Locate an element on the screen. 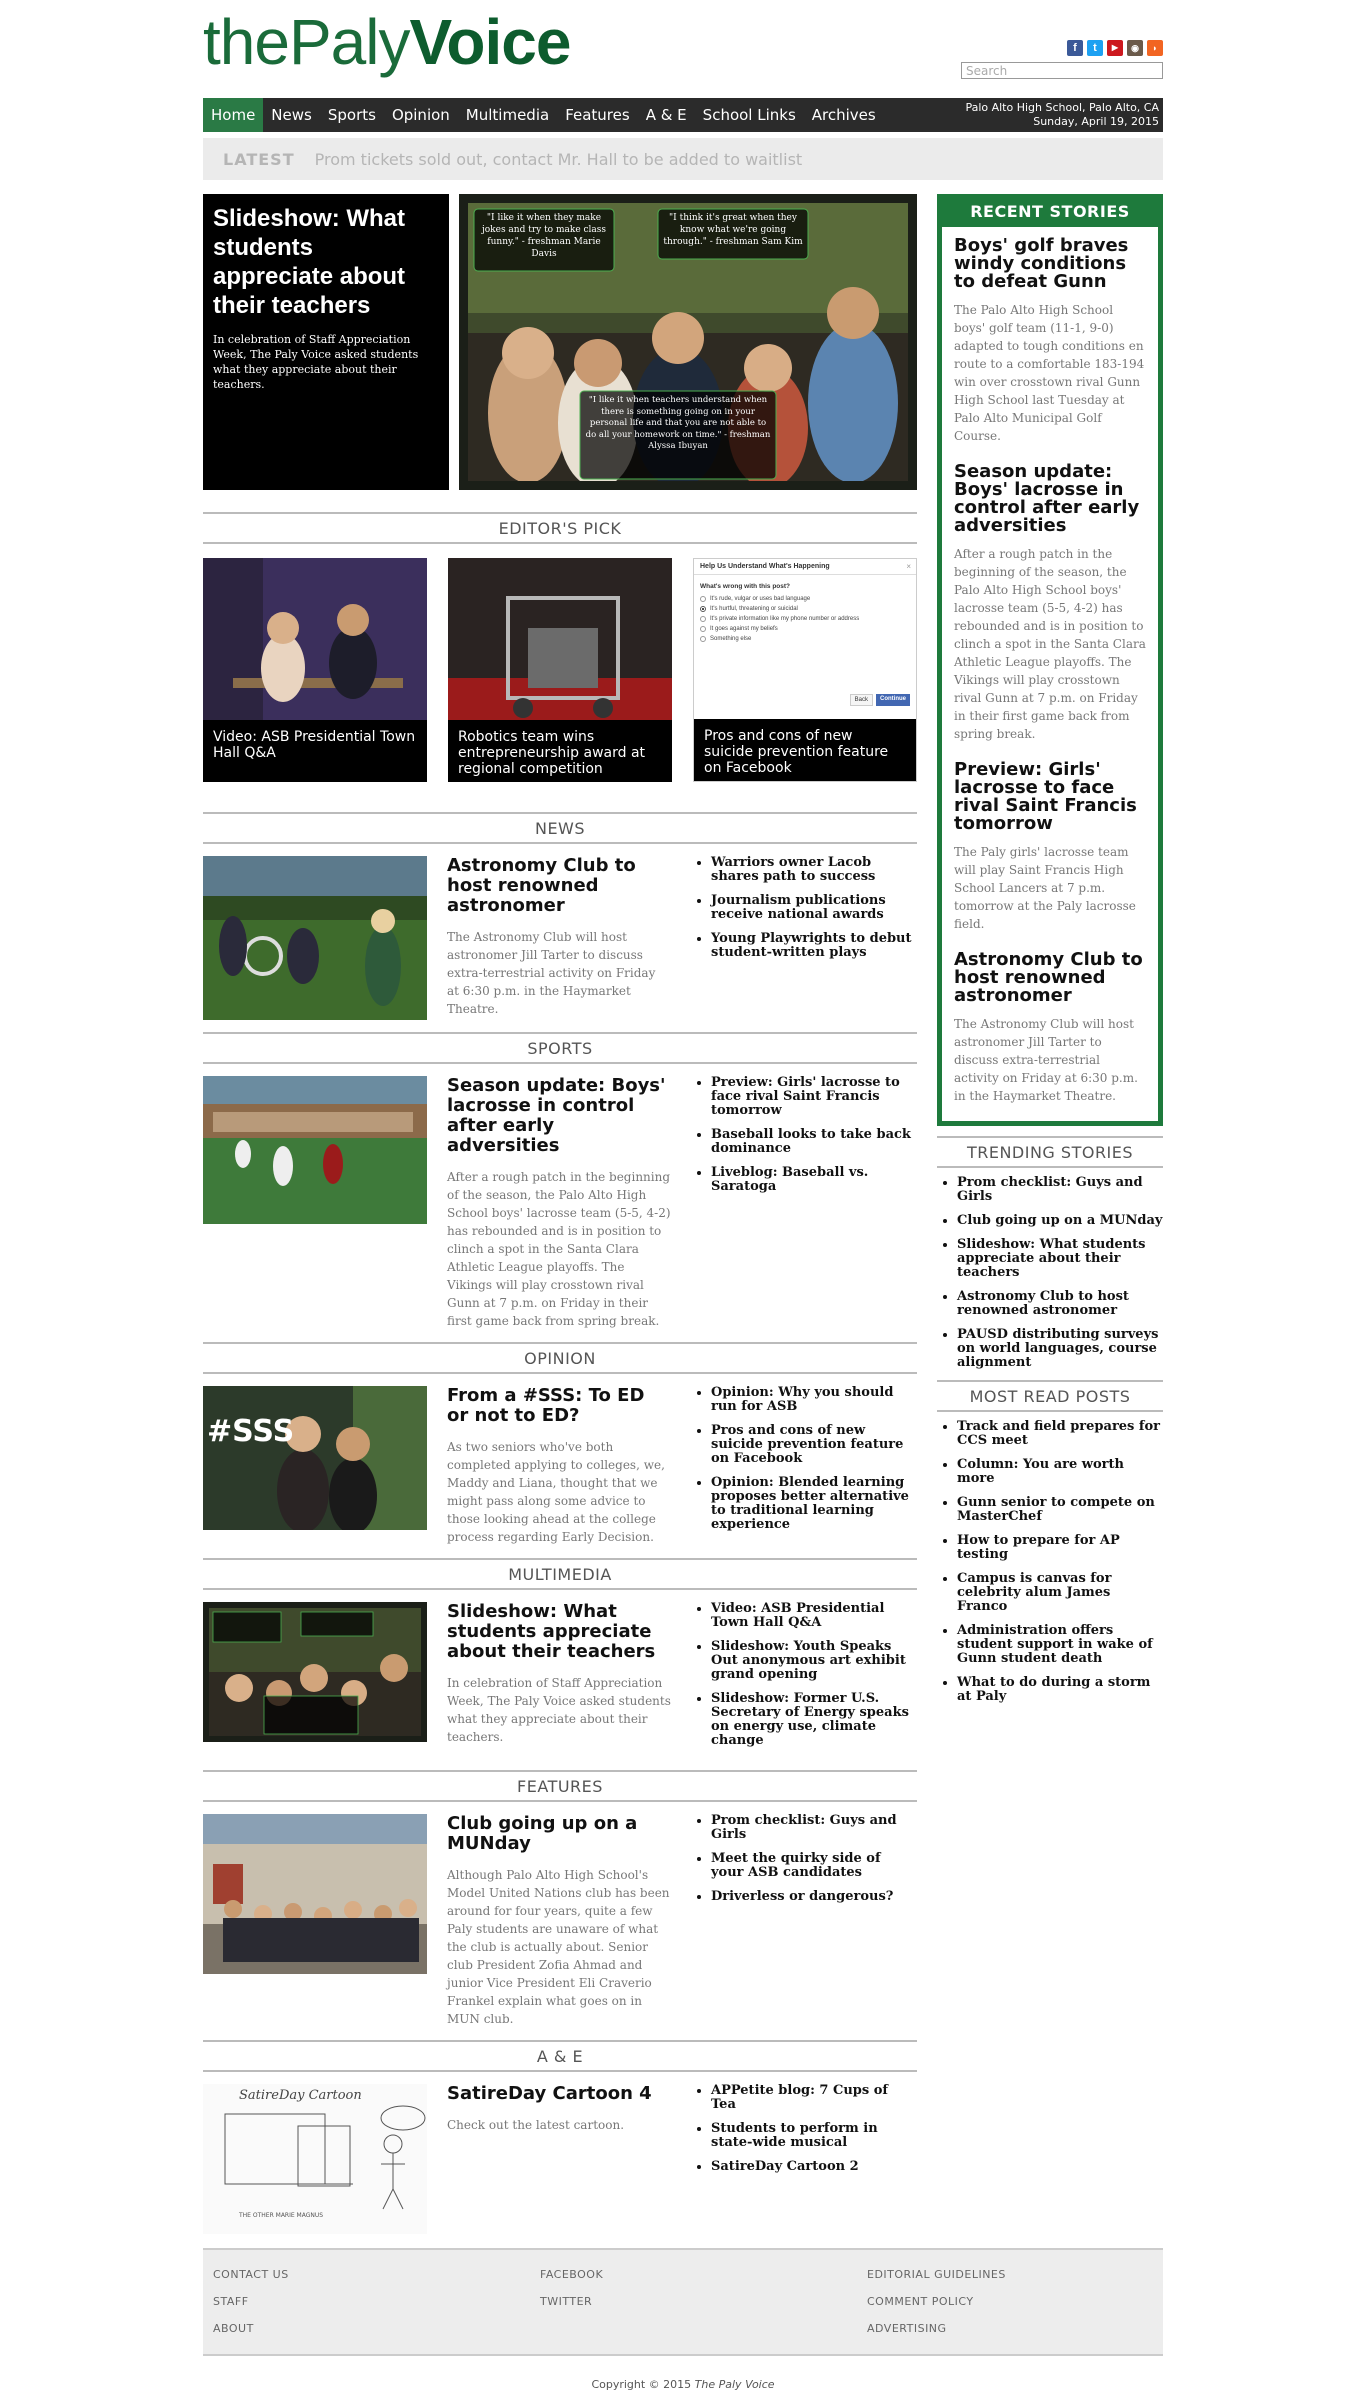  features-image is located at coordinates (315, 1894).